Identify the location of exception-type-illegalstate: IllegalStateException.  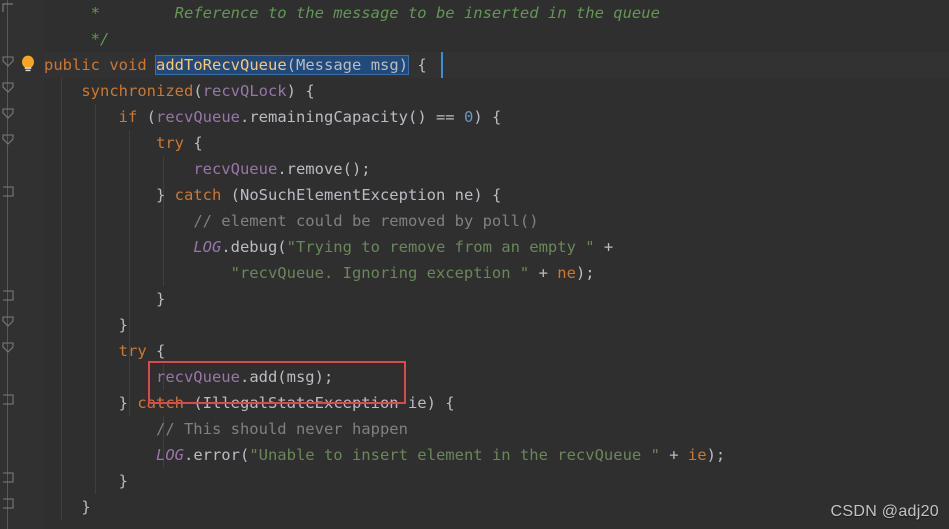
(300, 403).